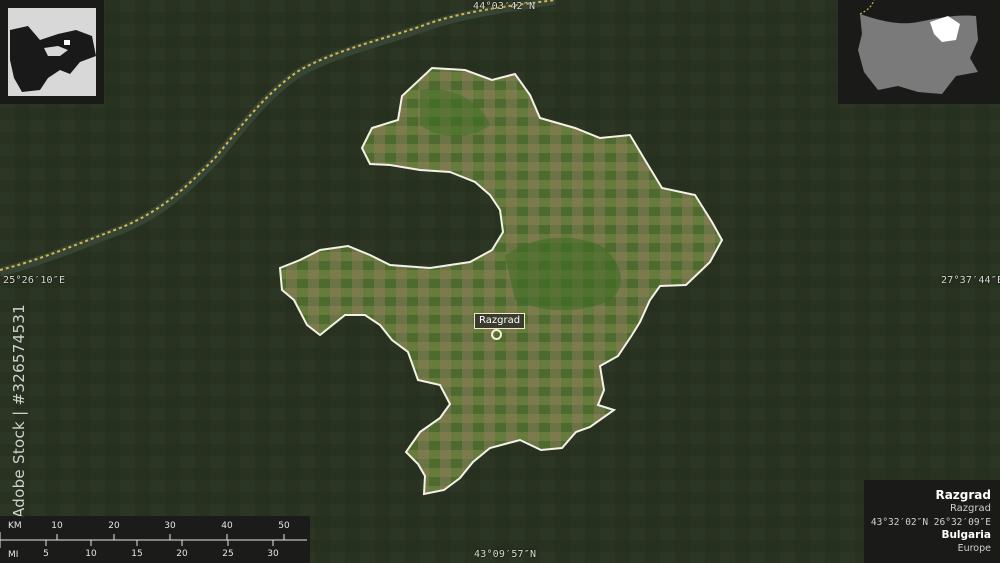 The height and width of the screenshot is (563, 1000). What do you see at coordinates (966, 535) in the screenshot?
I see `country-name: Bulgaria` at bounding box center [966, 535].